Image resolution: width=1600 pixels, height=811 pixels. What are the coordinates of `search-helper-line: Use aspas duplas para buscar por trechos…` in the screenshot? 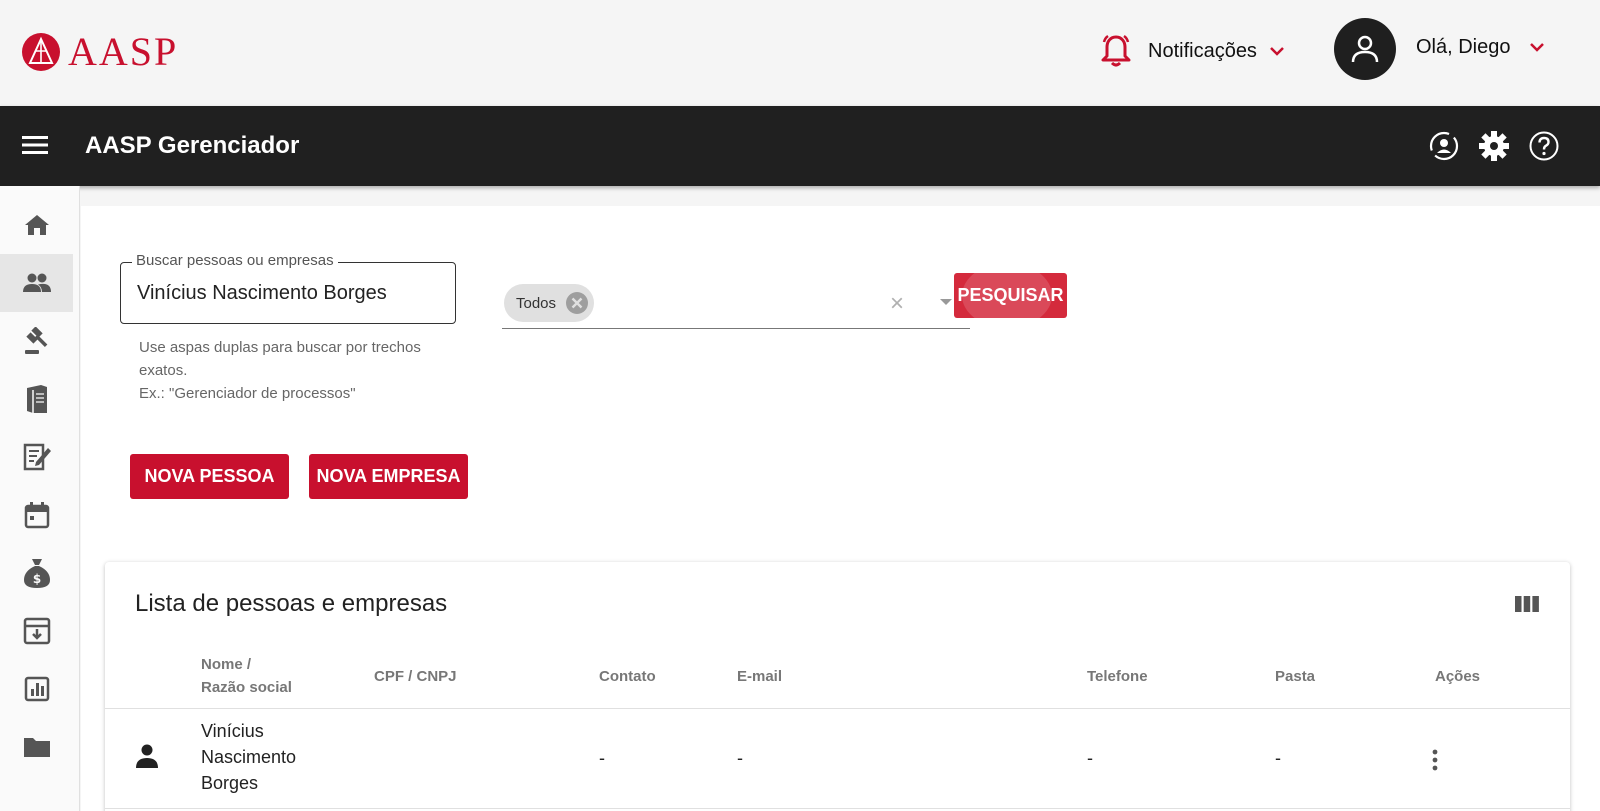 It's located at (280, 359).